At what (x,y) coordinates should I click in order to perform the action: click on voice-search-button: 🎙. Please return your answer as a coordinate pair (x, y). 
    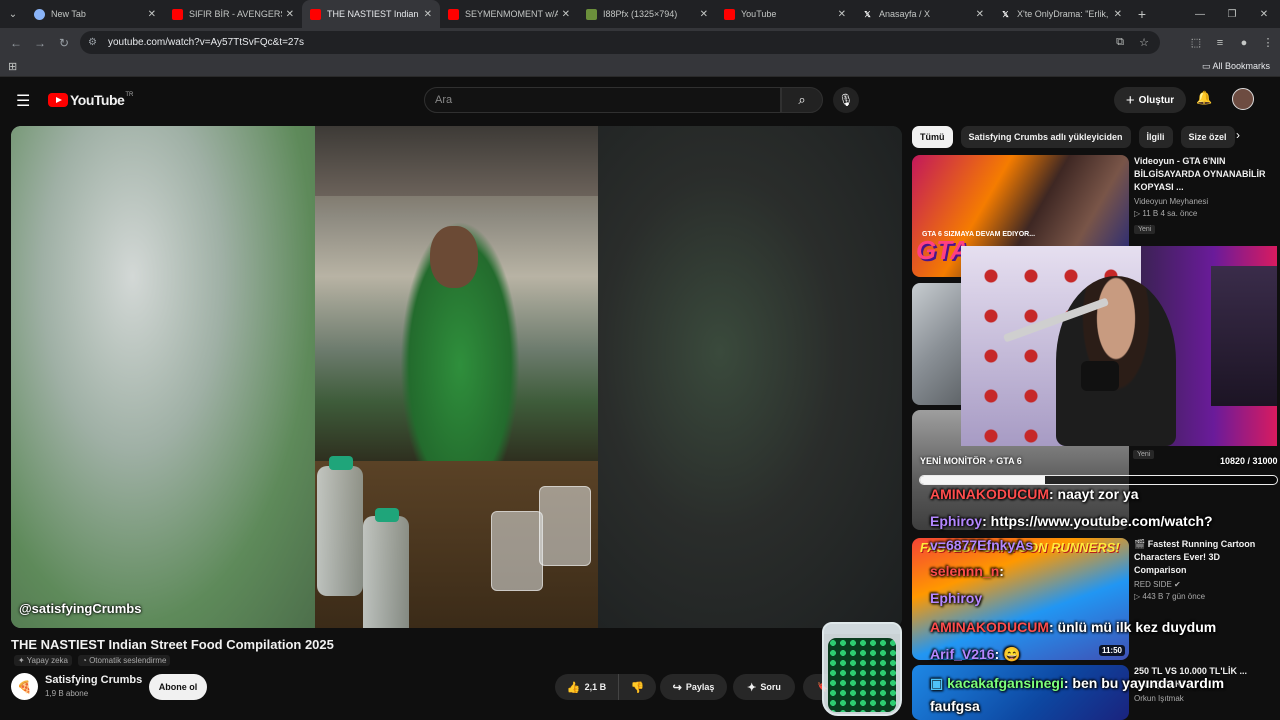
    Looking at the image, I should click on (846, 100).